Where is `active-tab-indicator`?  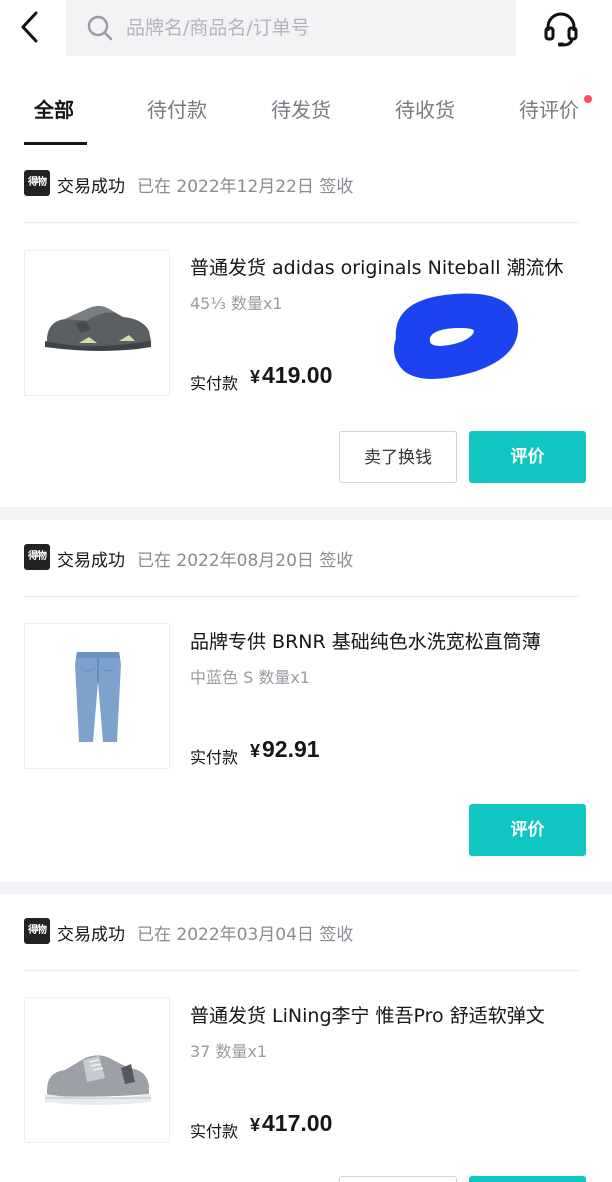 active-tab-indicator is located at coordinates (55, 143).